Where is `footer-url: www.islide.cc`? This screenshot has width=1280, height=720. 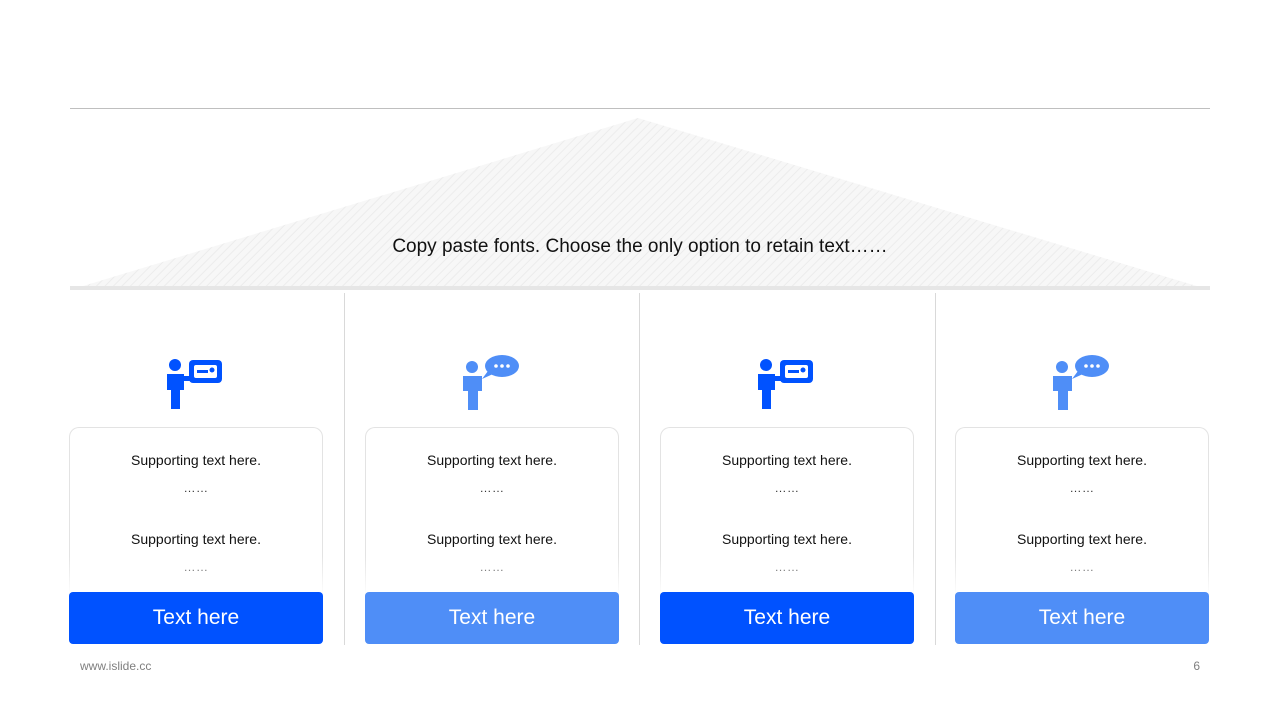
footer-url: www.islide.cc is located at coordinates (115, 666).